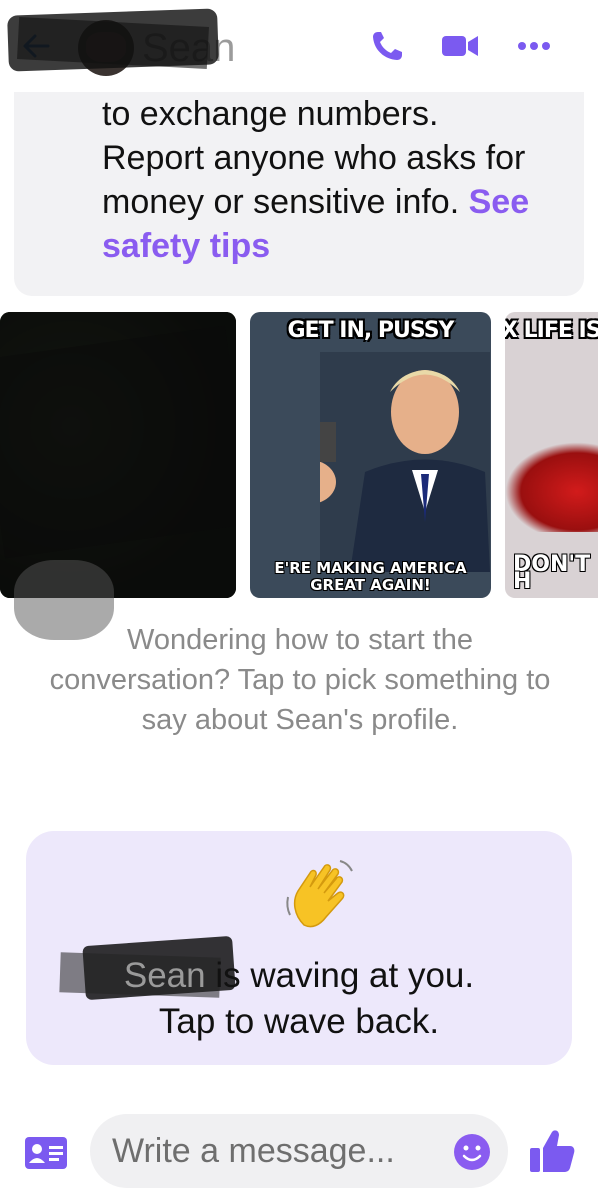  I want to click on contact-card-icon, so click(46, 1153).